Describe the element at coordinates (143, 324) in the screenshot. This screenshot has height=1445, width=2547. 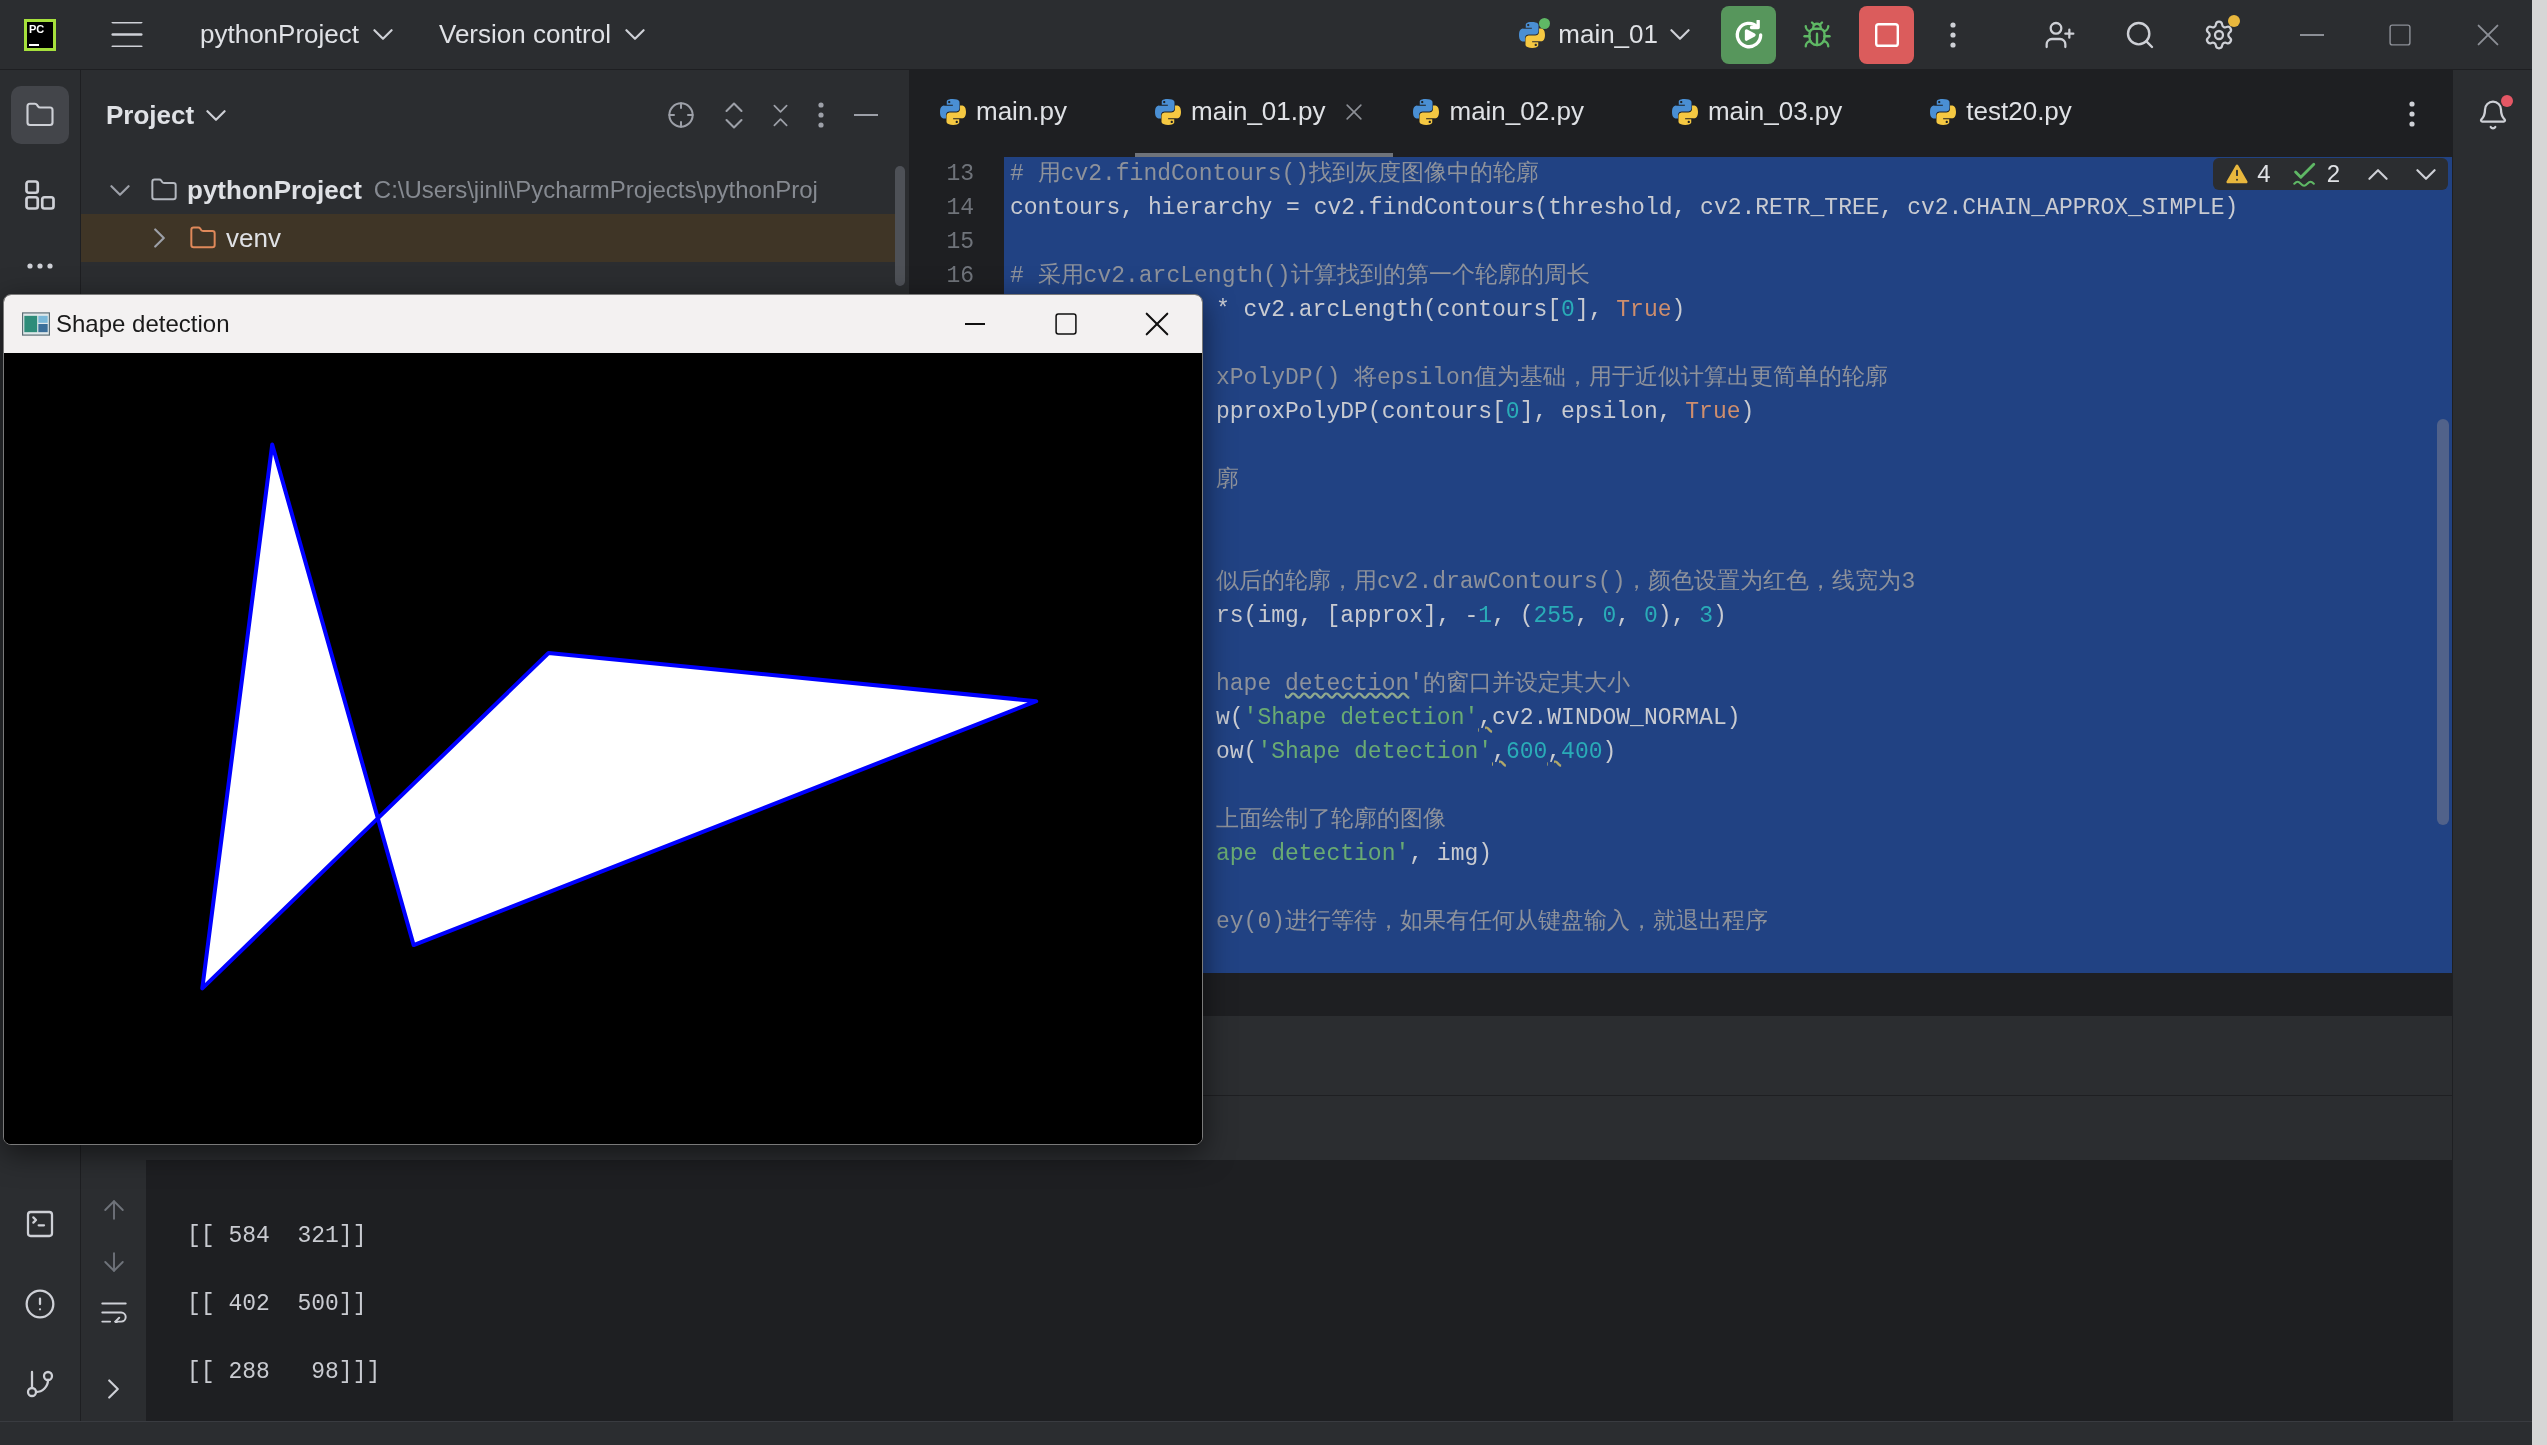
I see `window-title: Shape detection` at that location.